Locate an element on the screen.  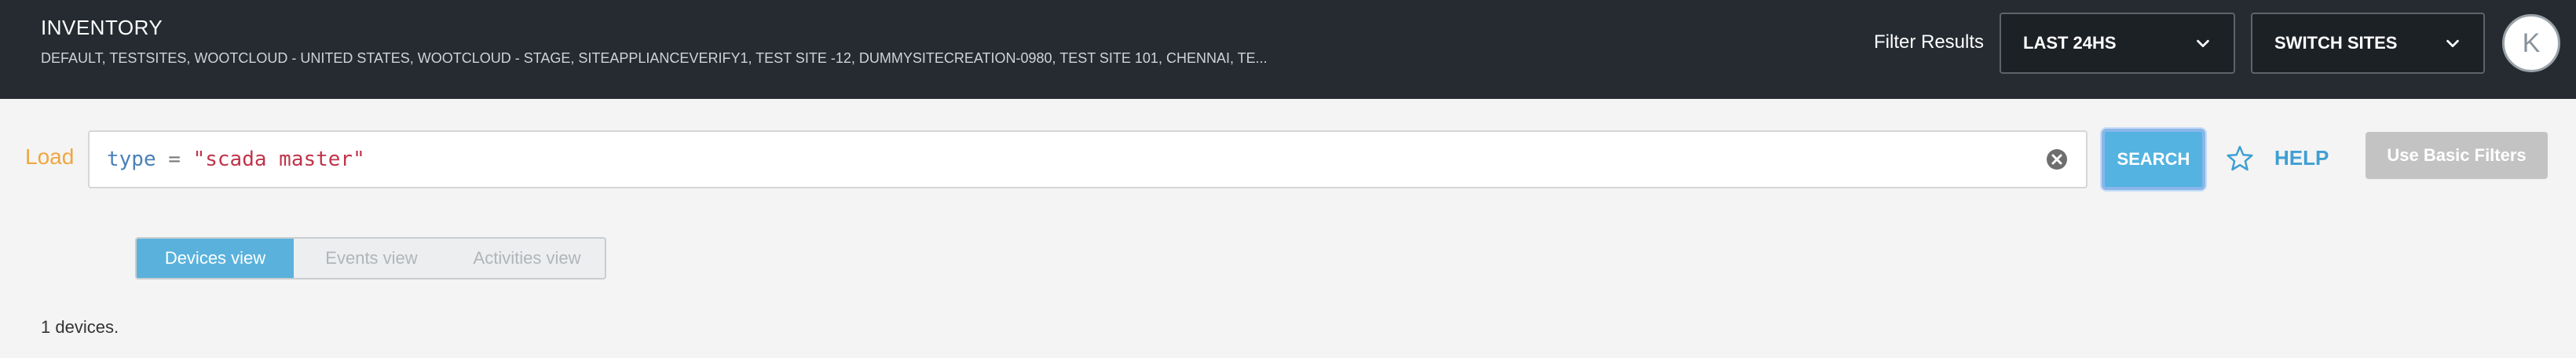
user-avatar: K is located at coordinates (2531, 43).